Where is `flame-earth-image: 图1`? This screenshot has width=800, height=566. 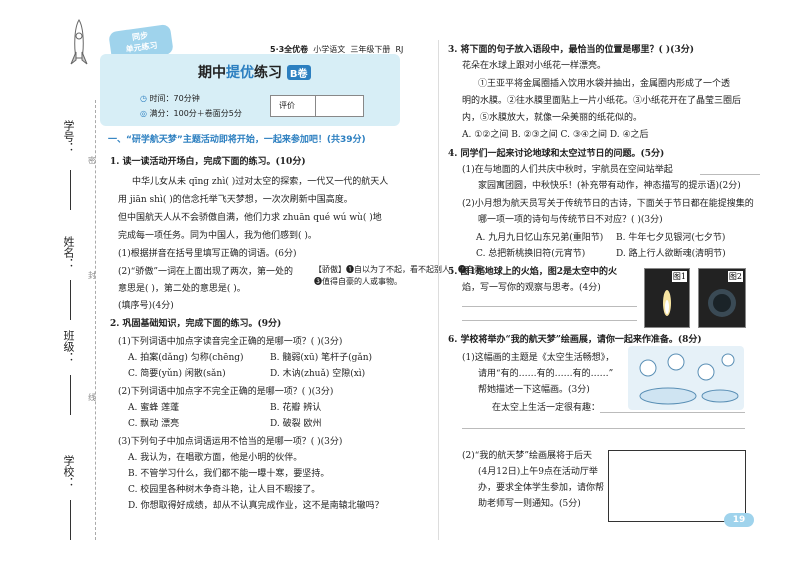
flame-earth-image: 图1 is located at coordinates (667, 298).